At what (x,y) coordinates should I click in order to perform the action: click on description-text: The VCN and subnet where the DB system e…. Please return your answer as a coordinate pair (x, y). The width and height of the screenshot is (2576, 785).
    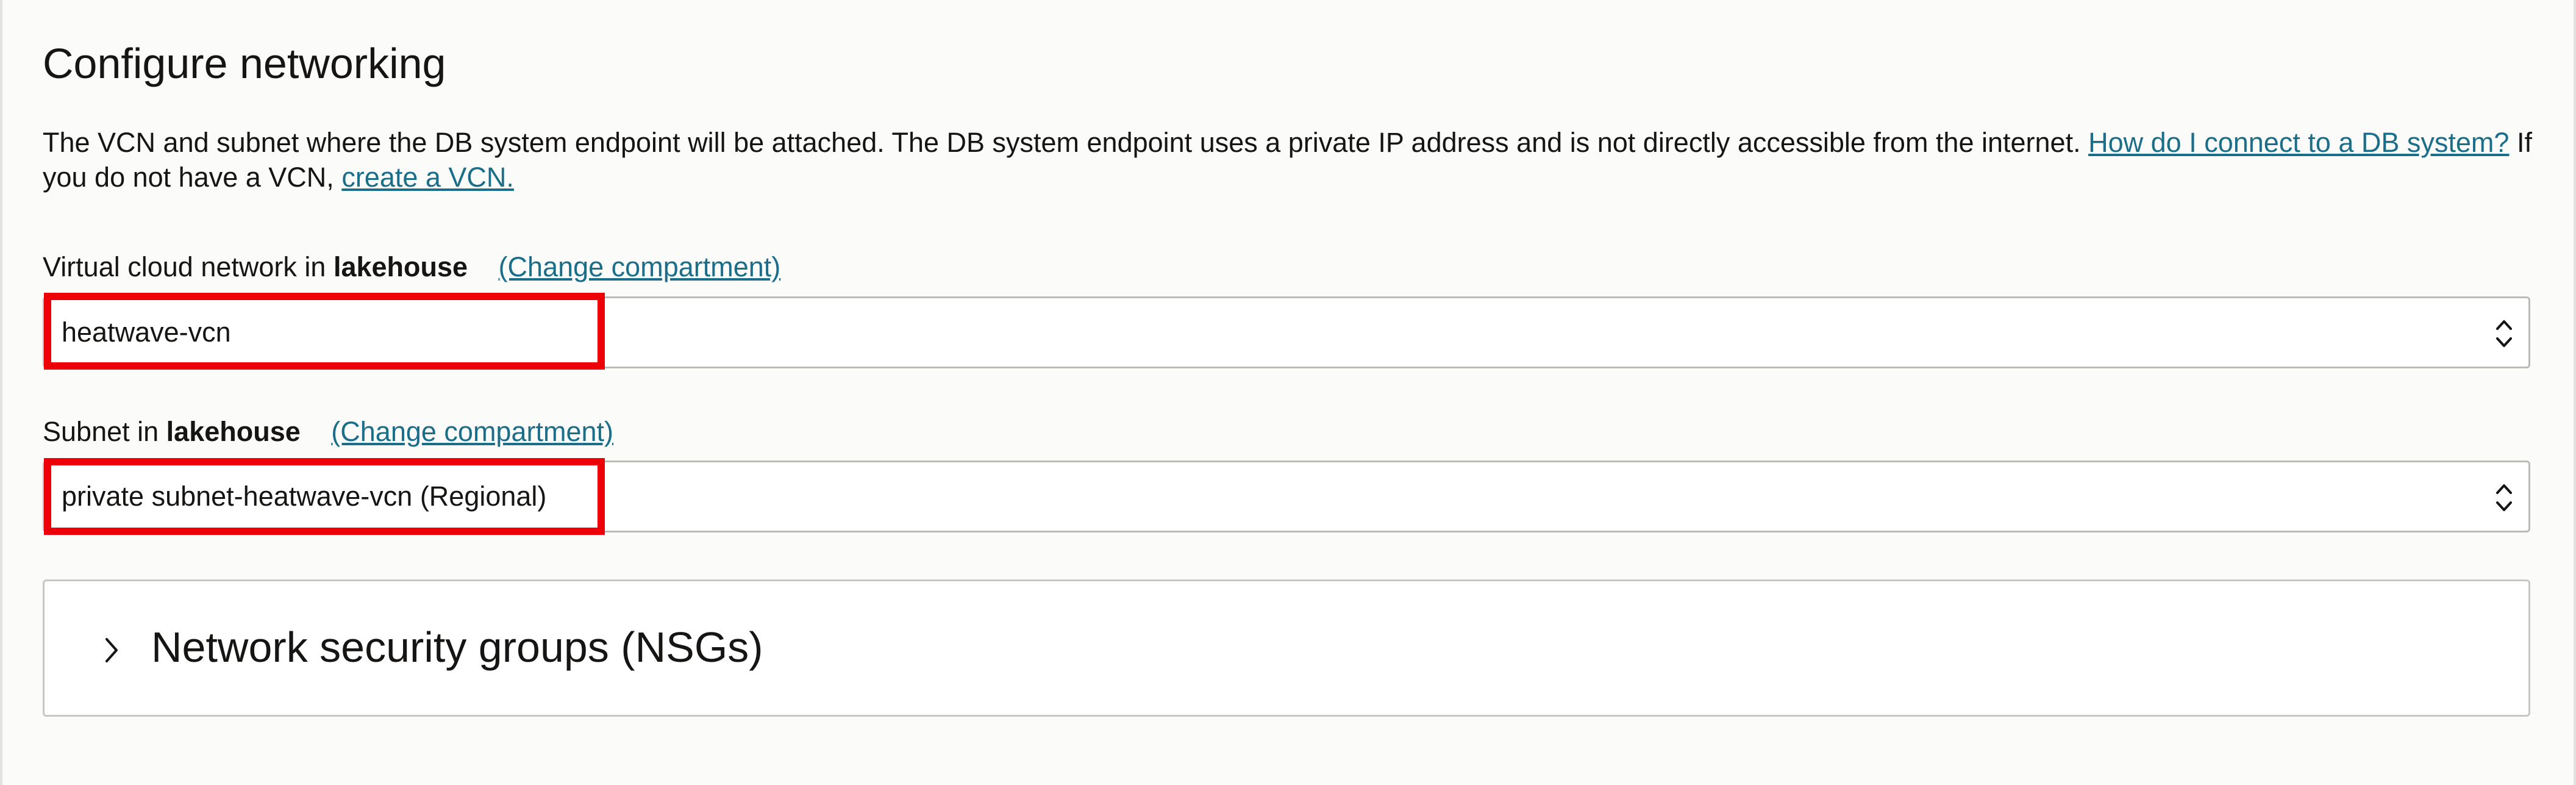
    Looking at the image, I should click on (1062, 142).